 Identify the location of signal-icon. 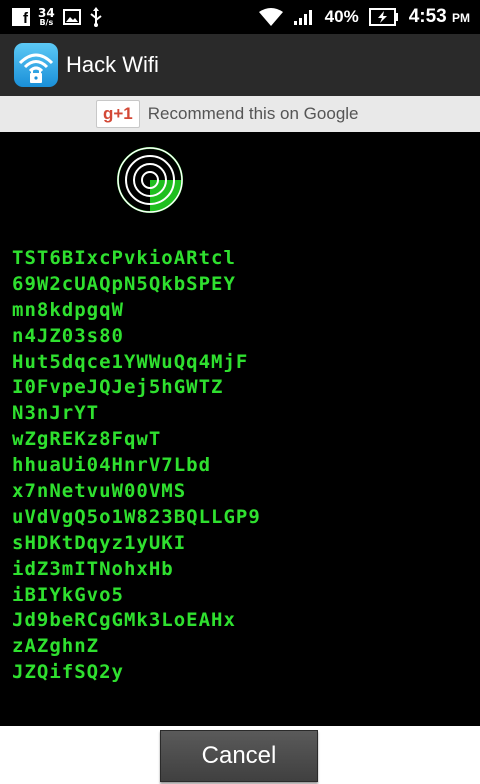
(302, 17).